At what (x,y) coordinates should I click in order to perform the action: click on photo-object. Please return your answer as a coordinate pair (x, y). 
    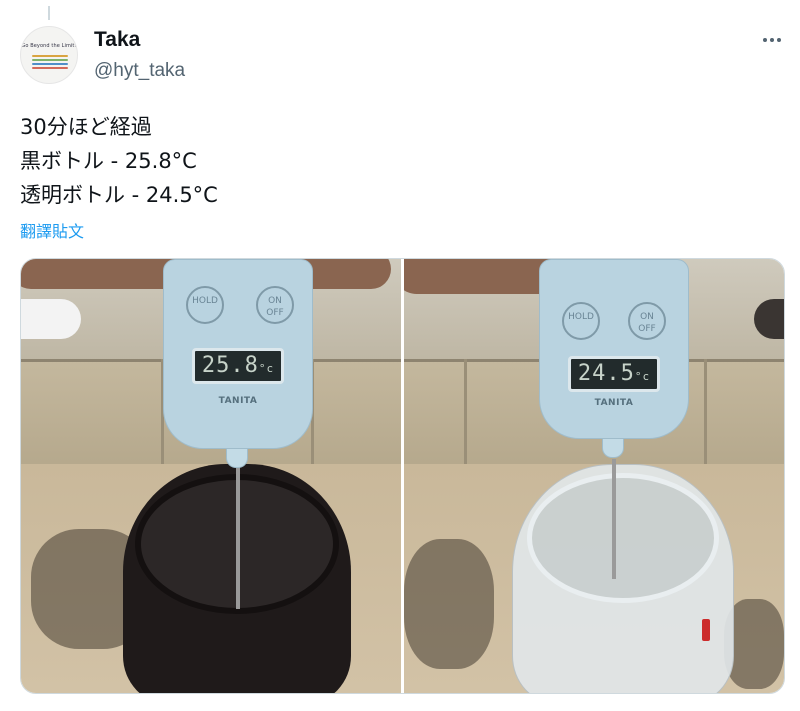
    Looking at the image, I should click on (51, 319).